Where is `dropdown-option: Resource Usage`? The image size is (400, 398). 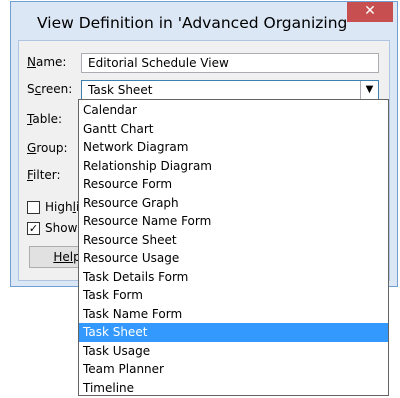
dropdown-option: Resource Usage is located at coordinates (233, 258).